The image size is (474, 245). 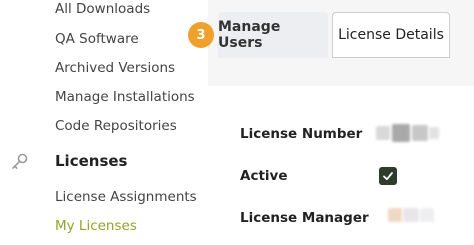 I want to click on active-label: Active, so click(x=264, y=176).